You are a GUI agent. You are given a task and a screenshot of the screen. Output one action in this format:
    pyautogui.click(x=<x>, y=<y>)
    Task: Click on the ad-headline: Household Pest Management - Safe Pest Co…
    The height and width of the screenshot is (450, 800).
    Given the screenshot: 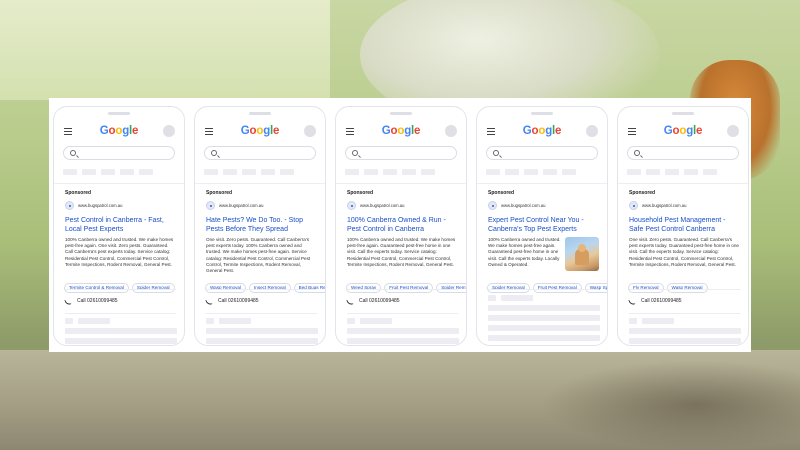 What is the action you would take?
    pyautogui.click(x=685, y=225)
    